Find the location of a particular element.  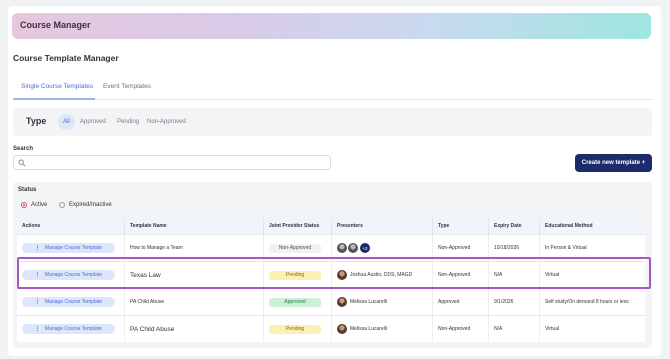

method-cell: Self study/On demand 8 hours or less is located at coordinates (587, 302).